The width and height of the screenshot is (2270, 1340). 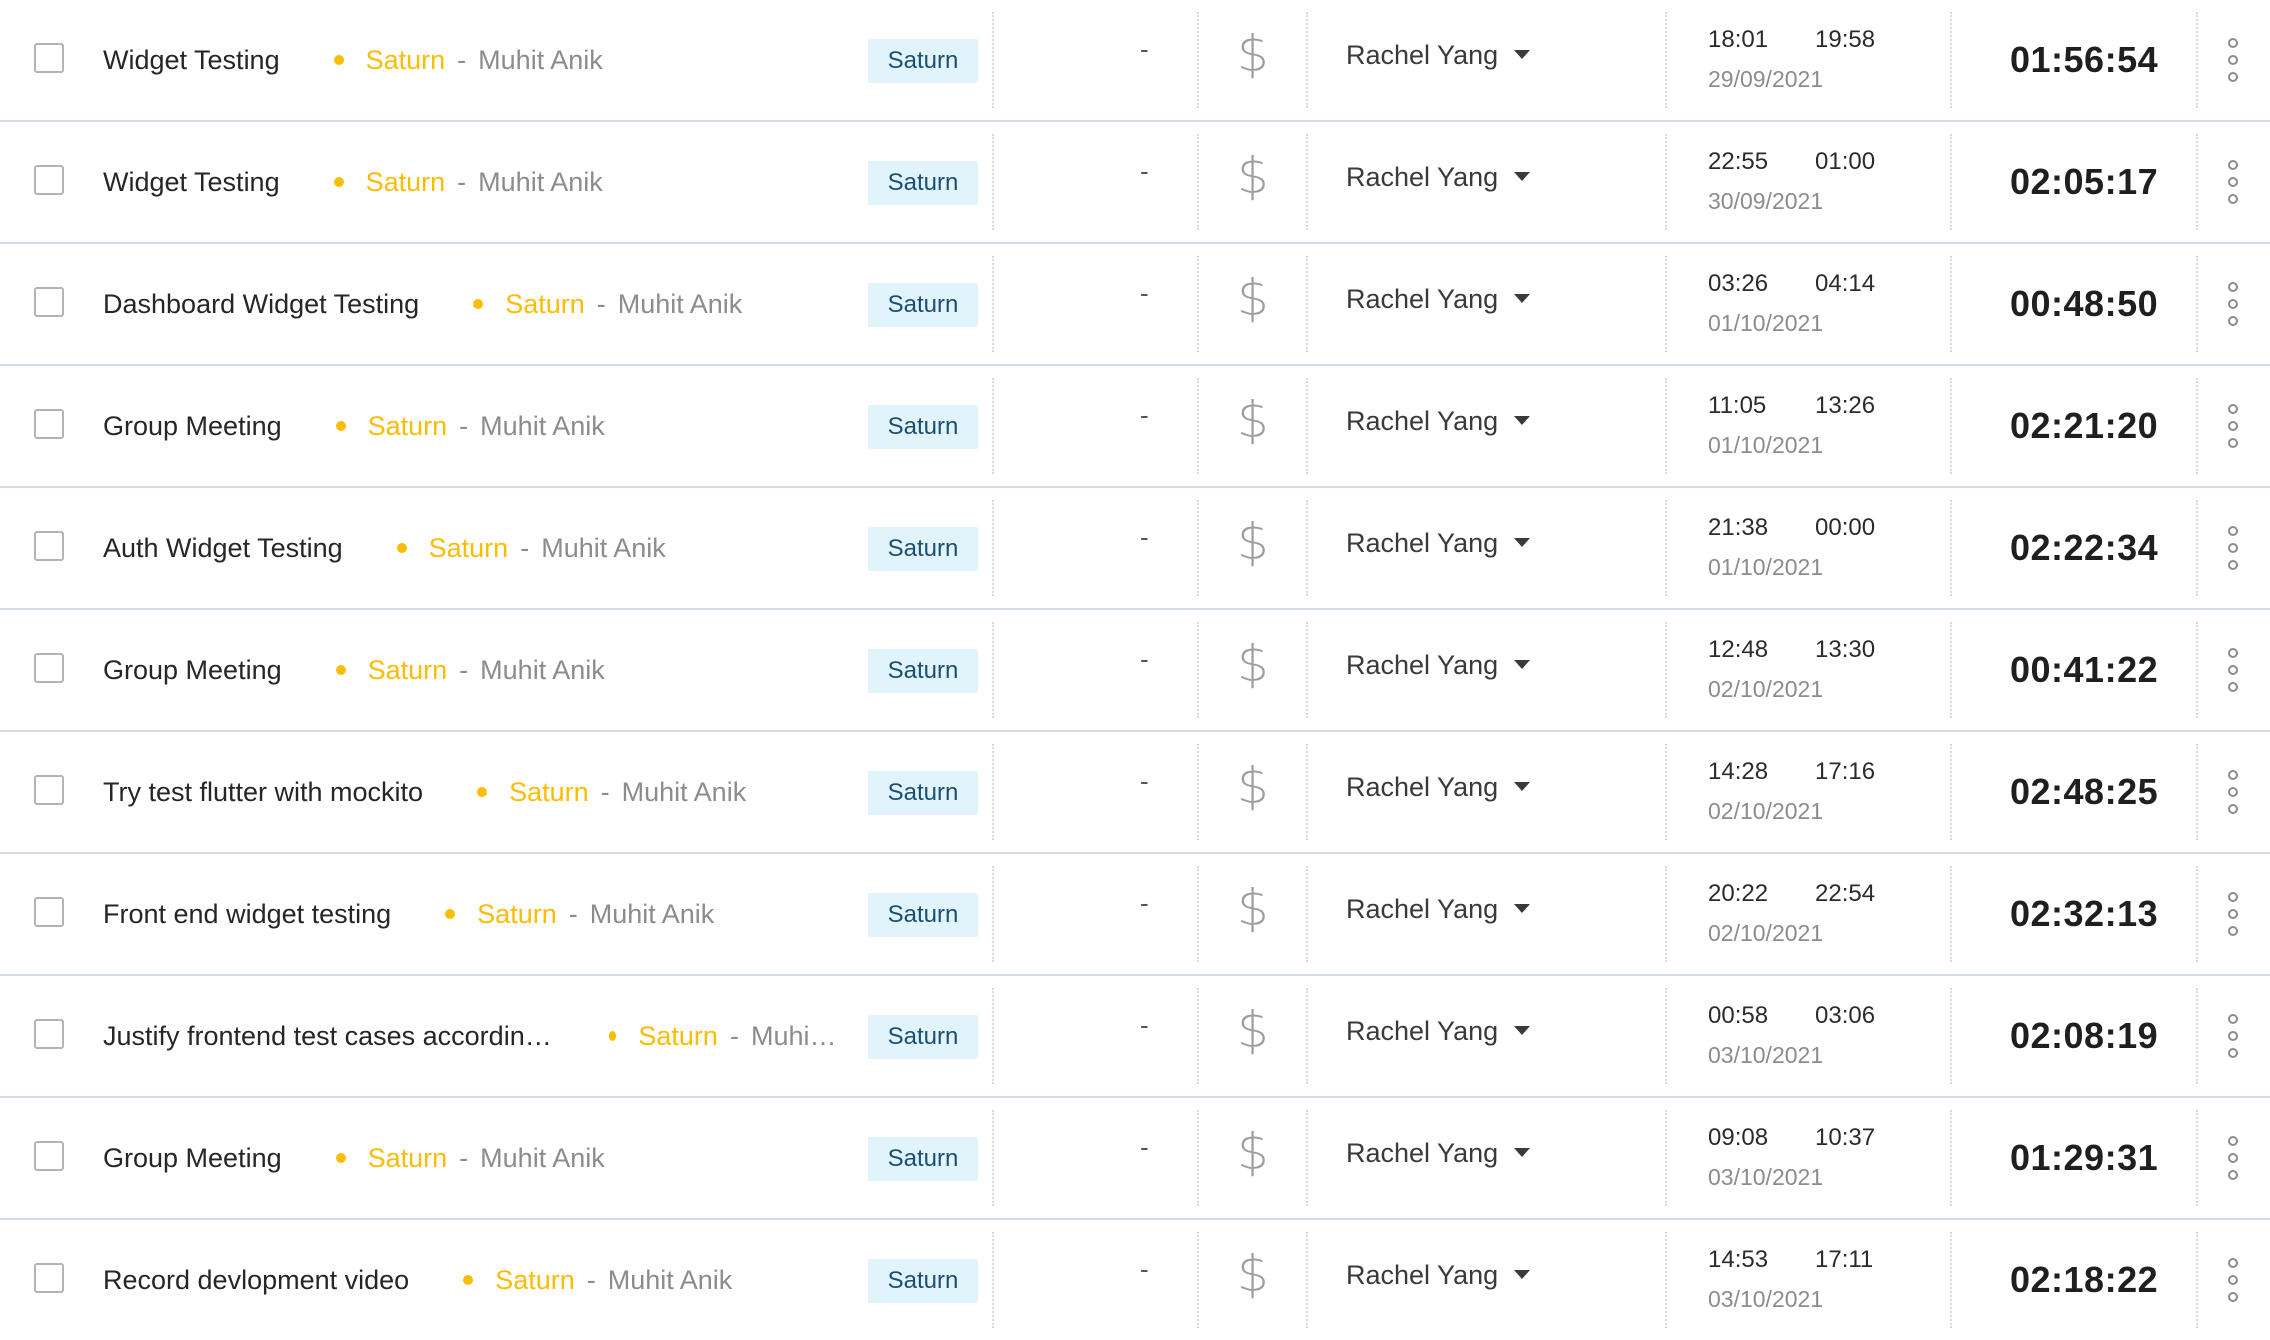 What do you see at coordinates (2084, 304) in the screenshot?
I see `entry-duration: 00:48:50` at bounding box center [2084, 304].